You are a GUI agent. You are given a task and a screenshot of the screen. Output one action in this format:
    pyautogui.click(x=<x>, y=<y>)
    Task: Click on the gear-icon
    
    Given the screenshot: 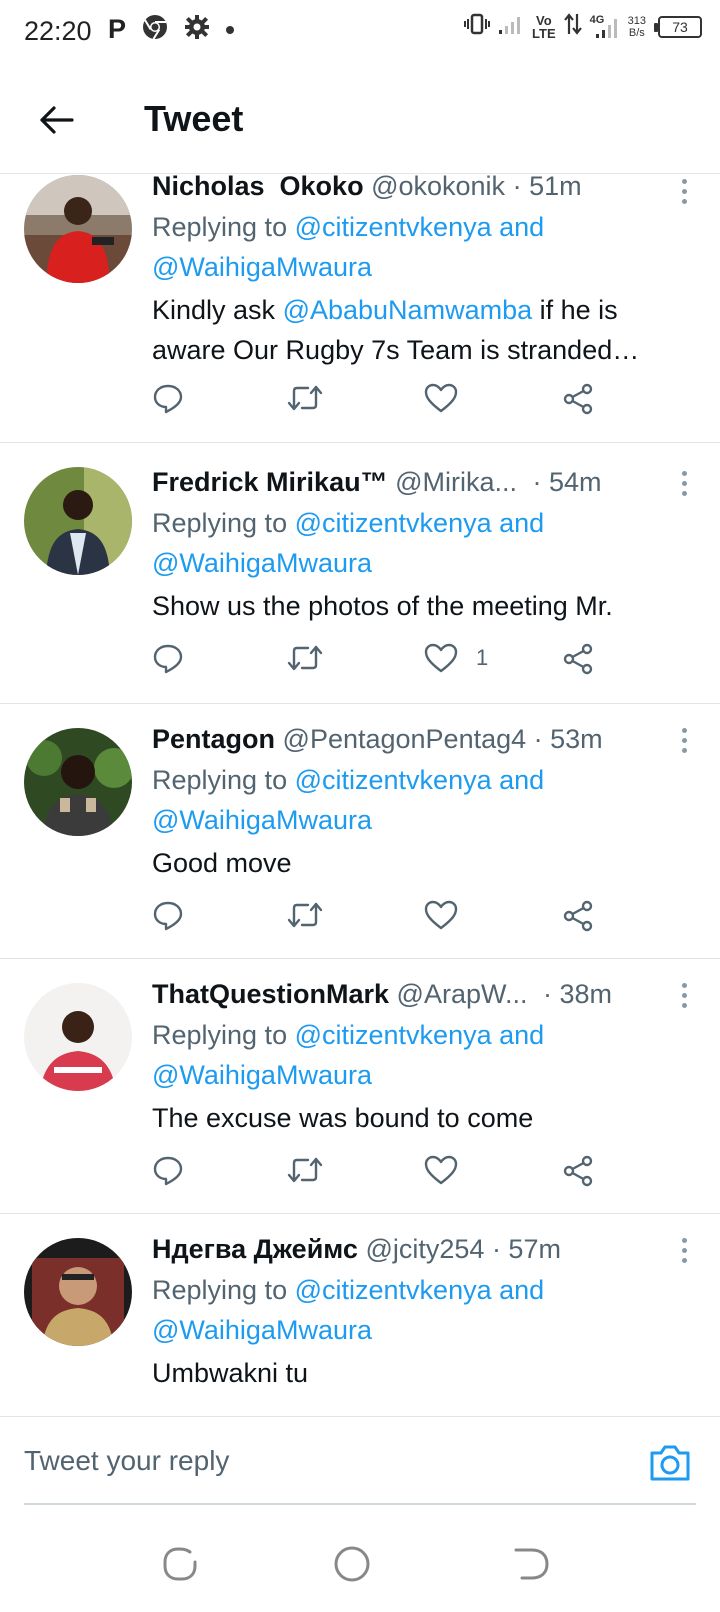 What is the action you would take?
    pyautogui.click(x=197, y=29)
    